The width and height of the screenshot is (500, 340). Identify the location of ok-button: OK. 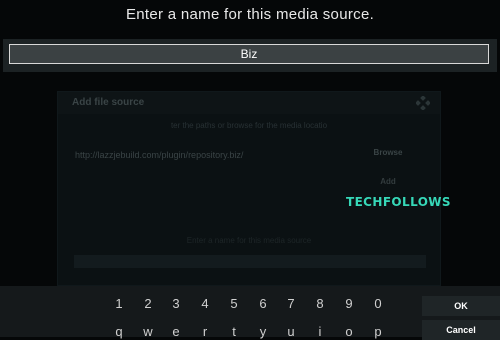
(461, 306).